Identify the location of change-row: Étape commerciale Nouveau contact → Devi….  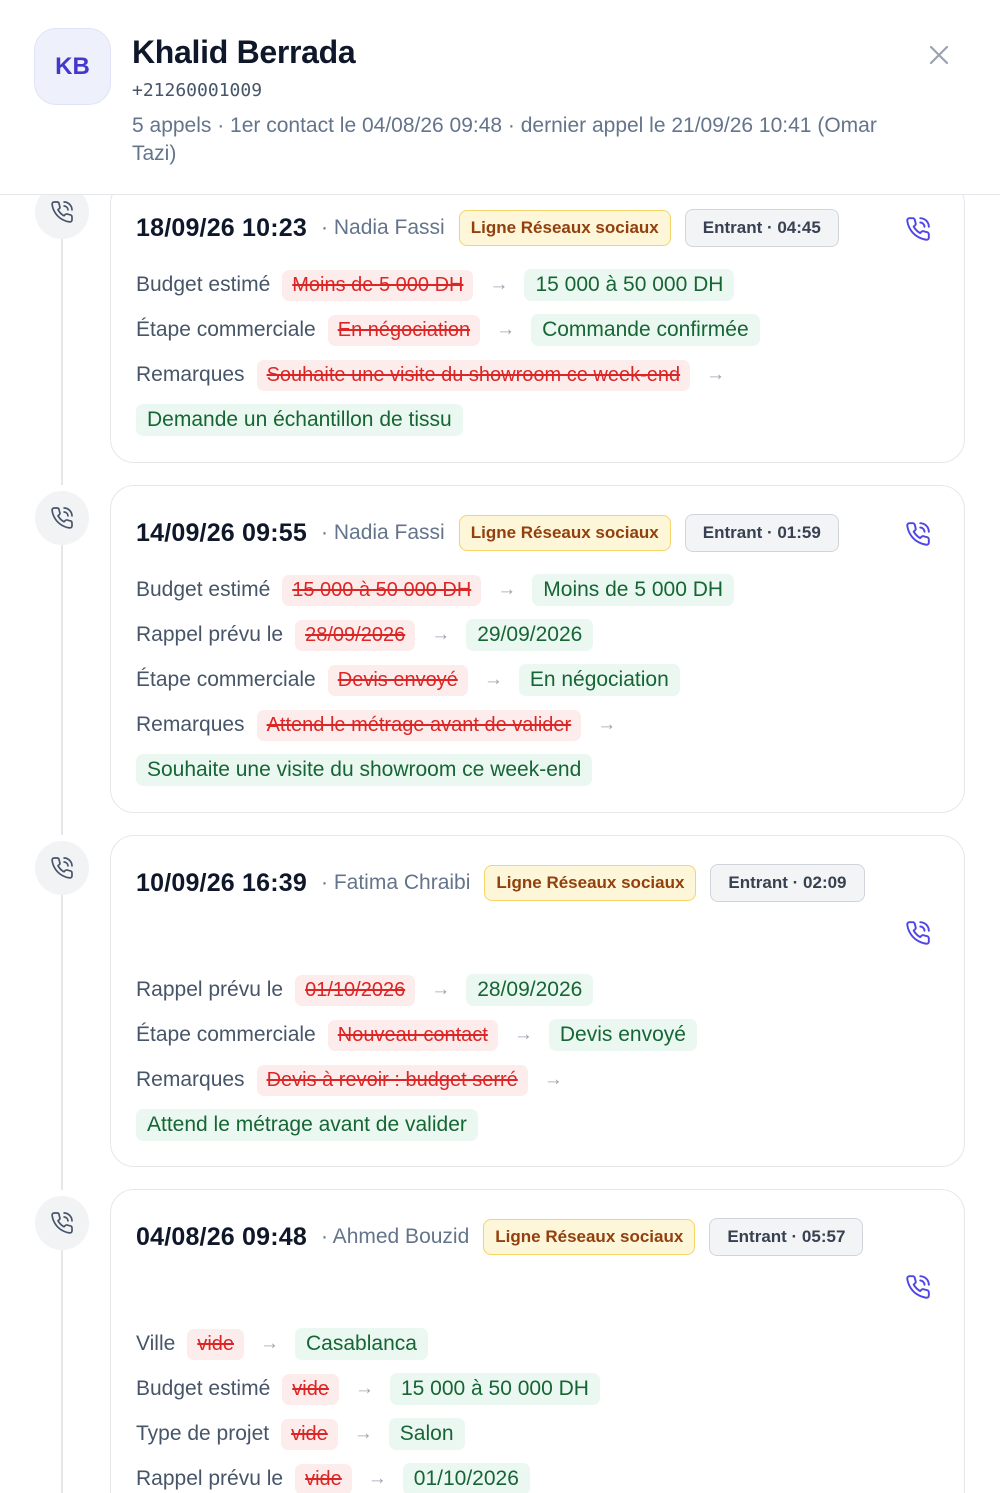
(416, 1035).